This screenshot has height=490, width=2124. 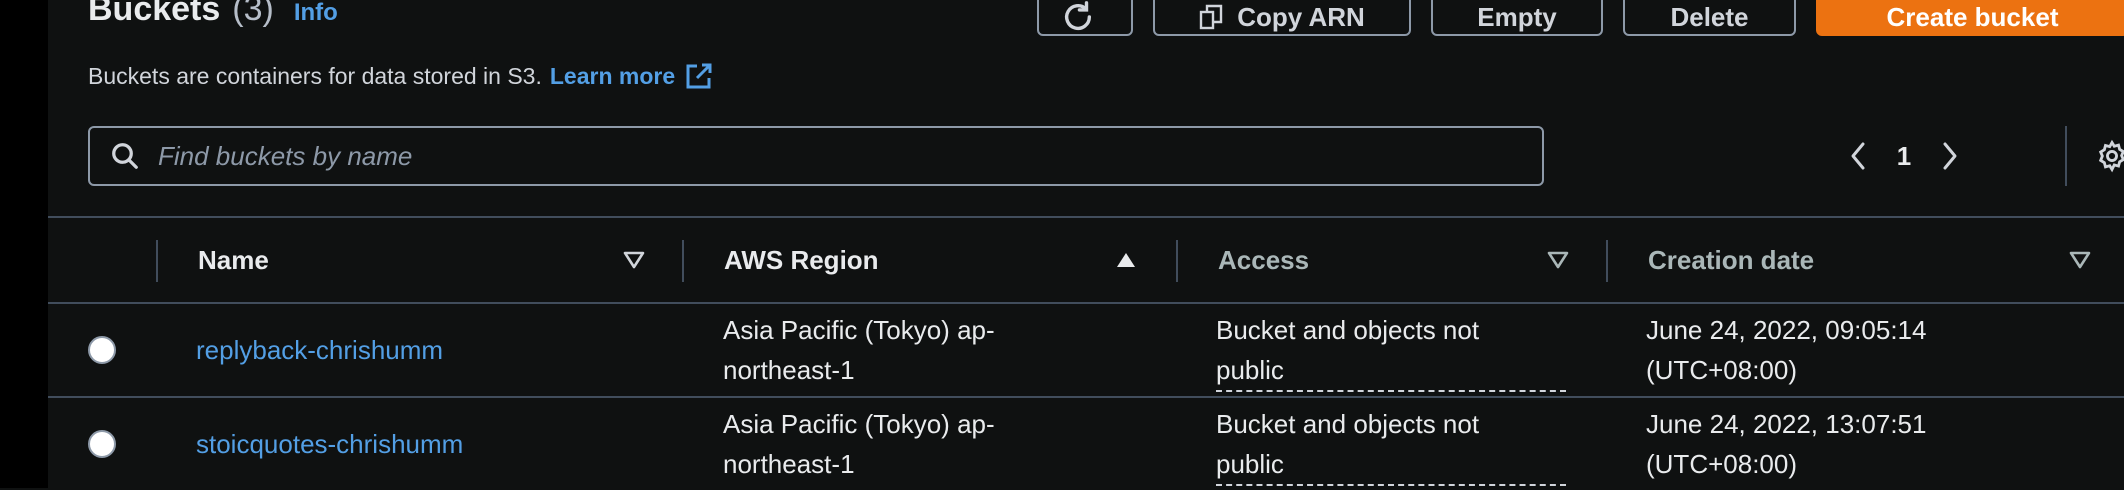 What do you see at coordinates (612, 76) in the screenshot?
I see `learn-more-link: Learn more` at bounding box center [612, 76].